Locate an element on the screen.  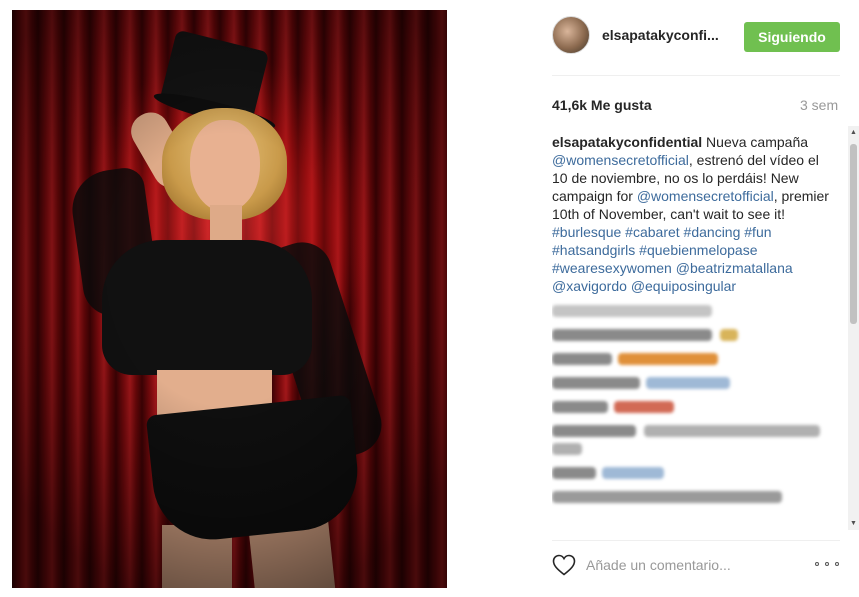
post-time: 3 sem is located at coordinates (819, 105).